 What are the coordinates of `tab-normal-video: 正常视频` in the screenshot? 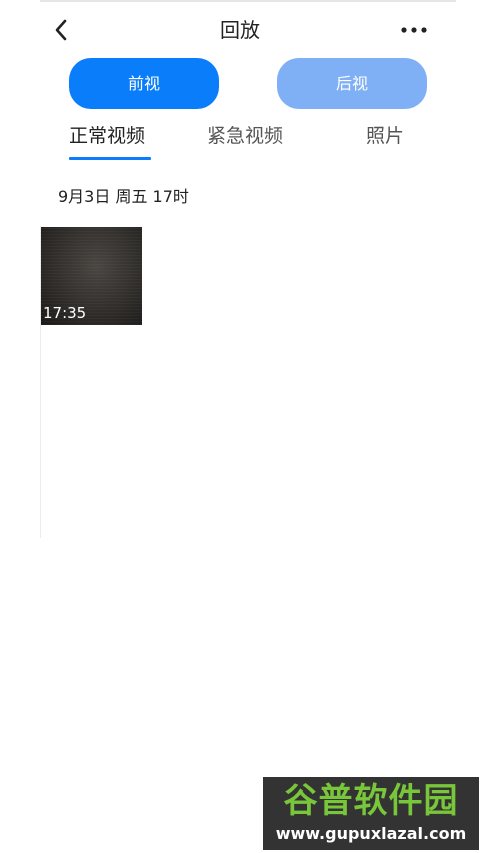 It's located at (107, 136).